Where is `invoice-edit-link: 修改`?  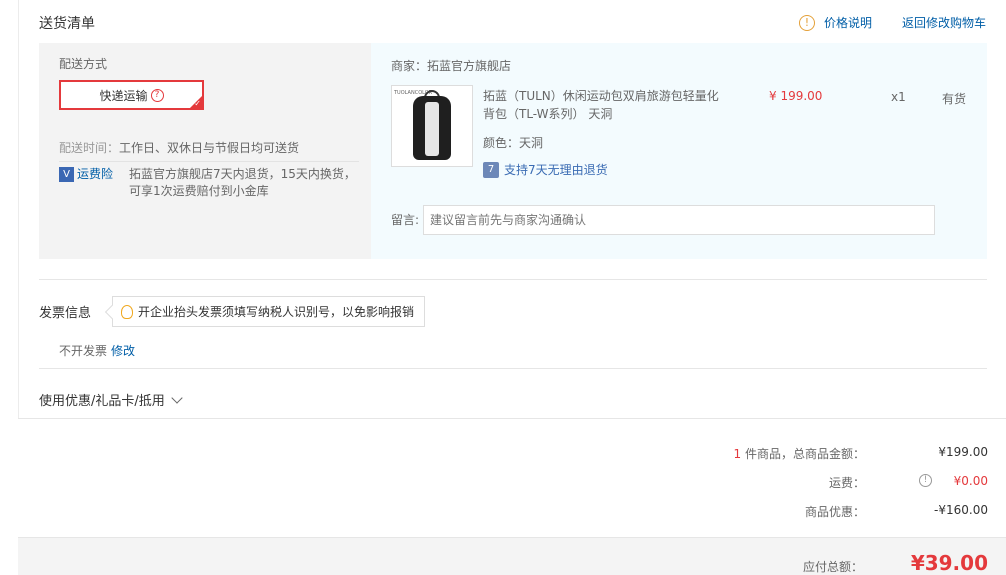
invoice-edit-link: 修改 is located at coordinates (123, 351).